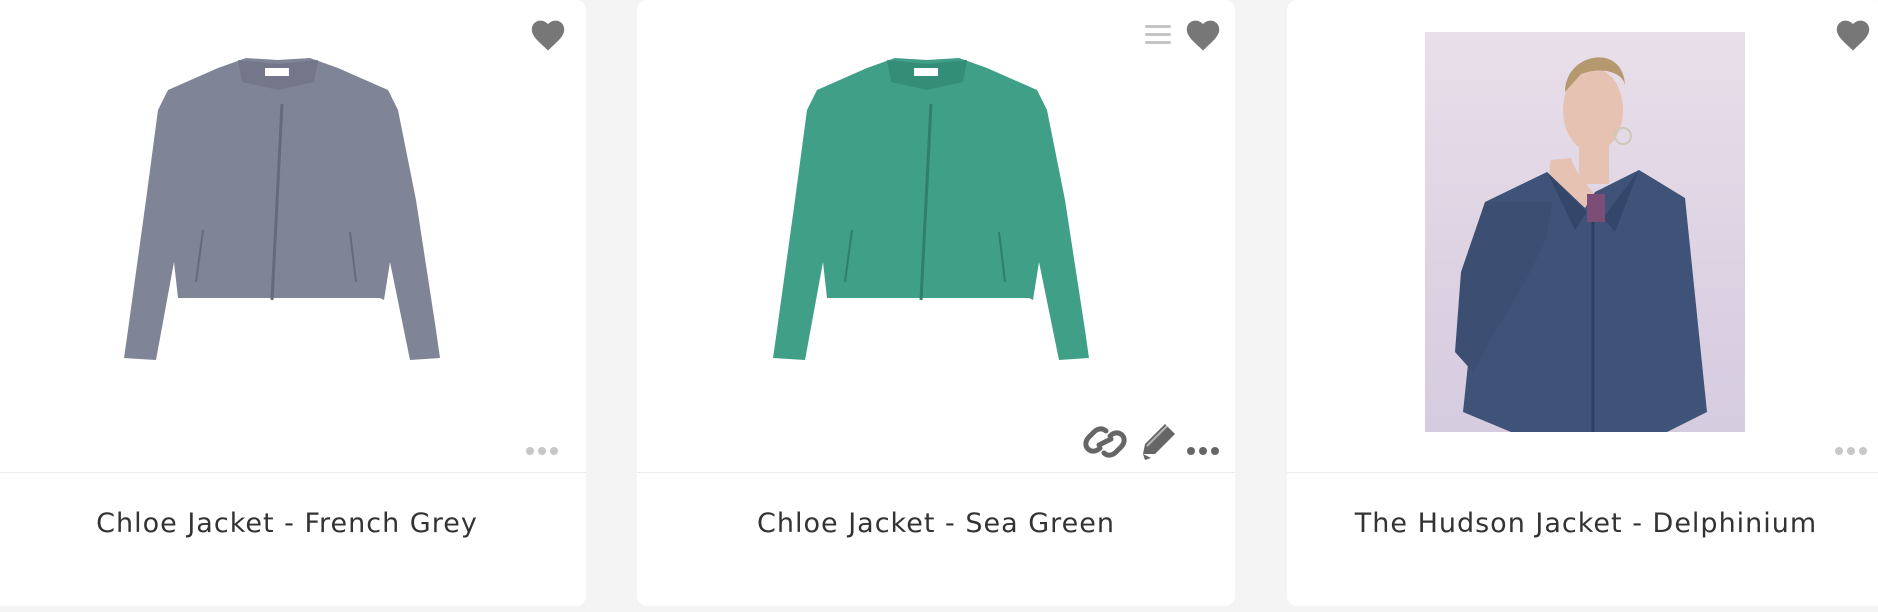  Describe the element at coordinates (1582, 523) in the screenshot. I see `product-title: The Hudson Jacket - Delphinium` at that location.